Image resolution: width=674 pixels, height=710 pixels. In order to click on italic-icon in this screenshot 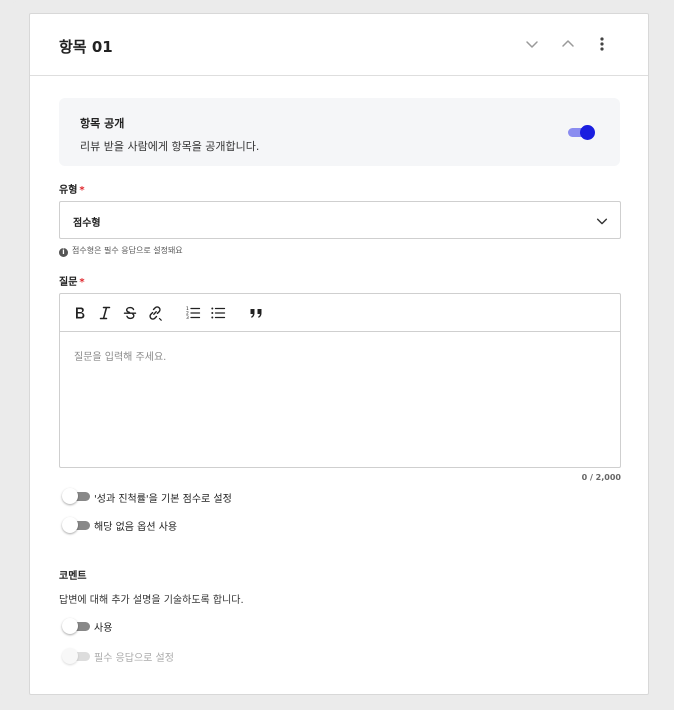, I will do `click(105, 313)`.